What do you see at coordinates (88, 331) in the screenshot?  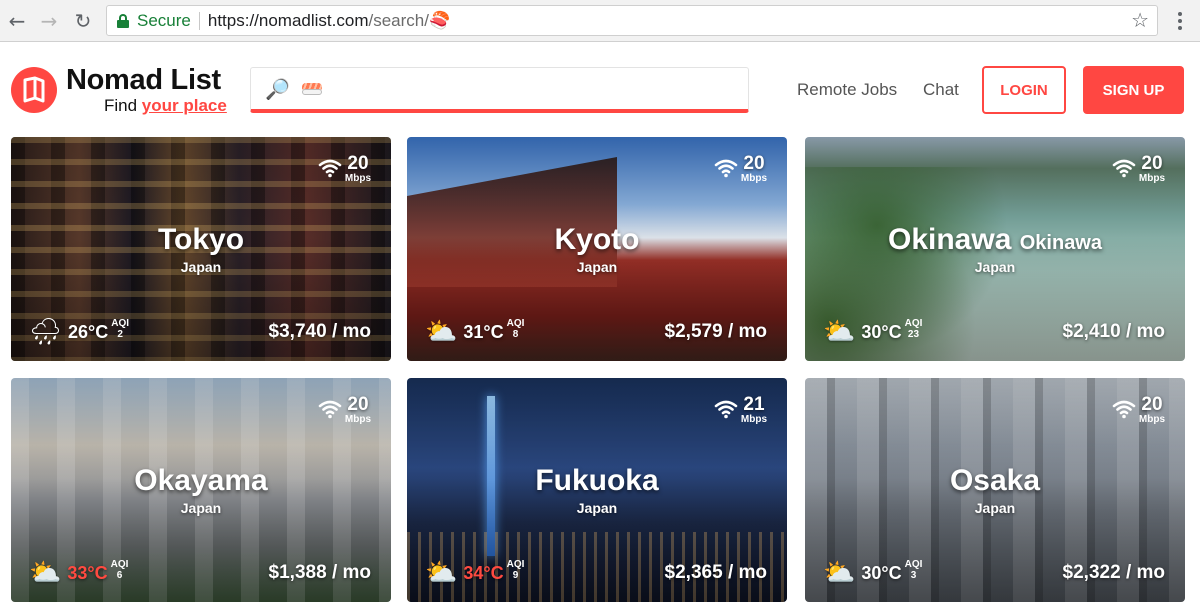 I see `temperature: 26°C` at bounding box center [88, 331].